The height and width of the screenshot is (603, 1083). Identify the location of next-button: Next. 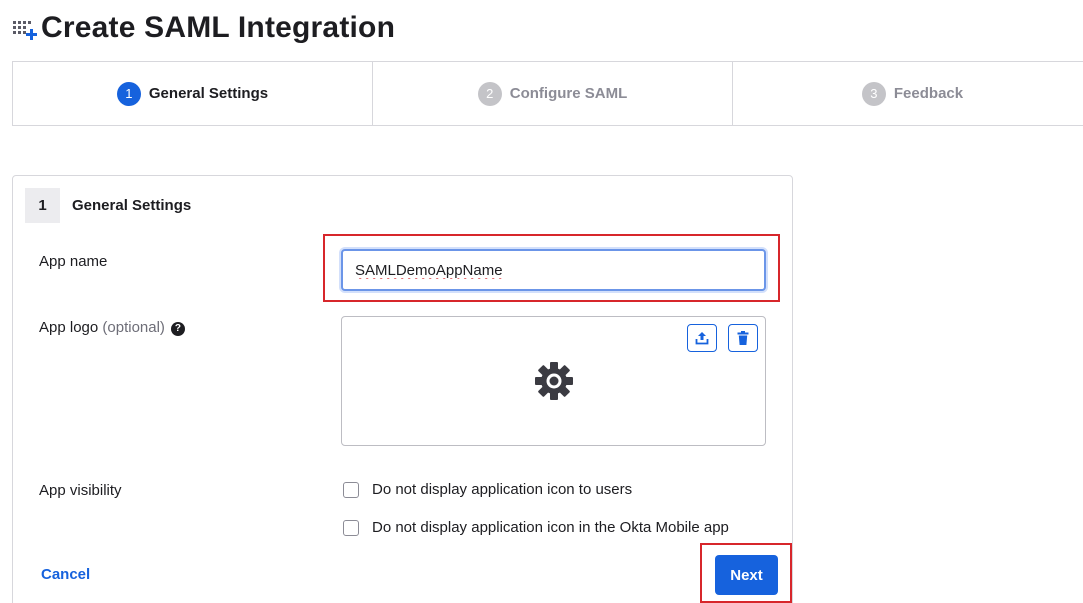
(746, 575).